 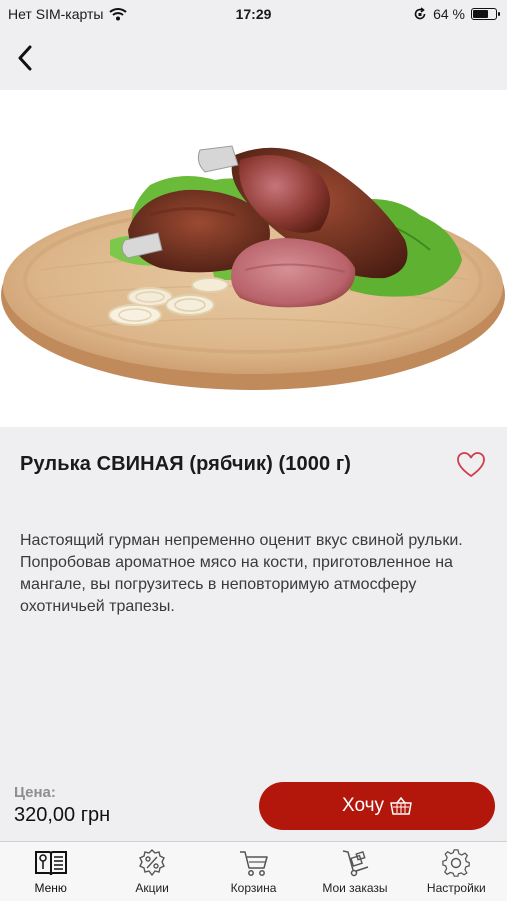 What do you see at coordinates (152, 863) in the screenshot?
I see `percent-badge-icon` at bounding box center [152, 863].